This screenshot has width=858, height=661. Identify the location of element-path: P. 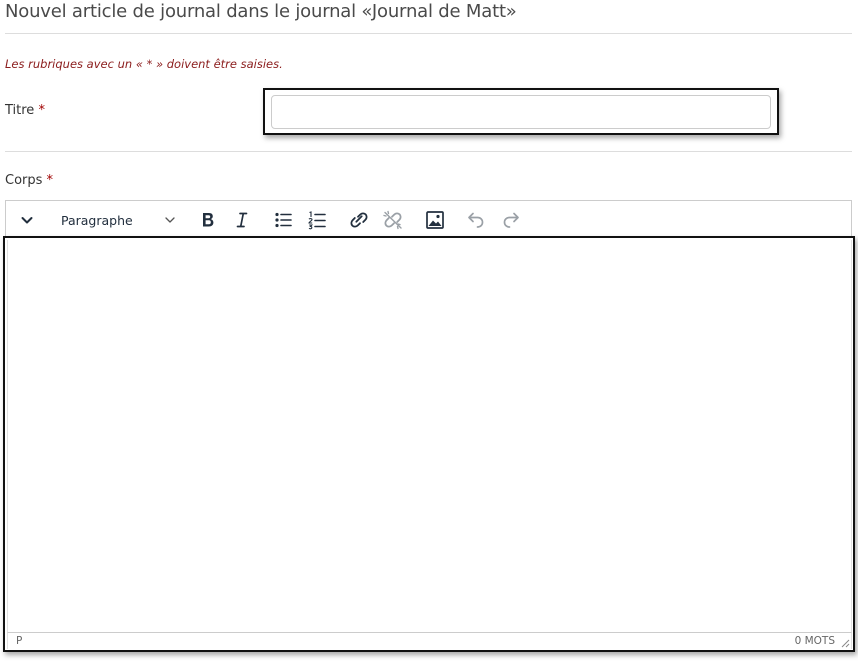
(19, 641).